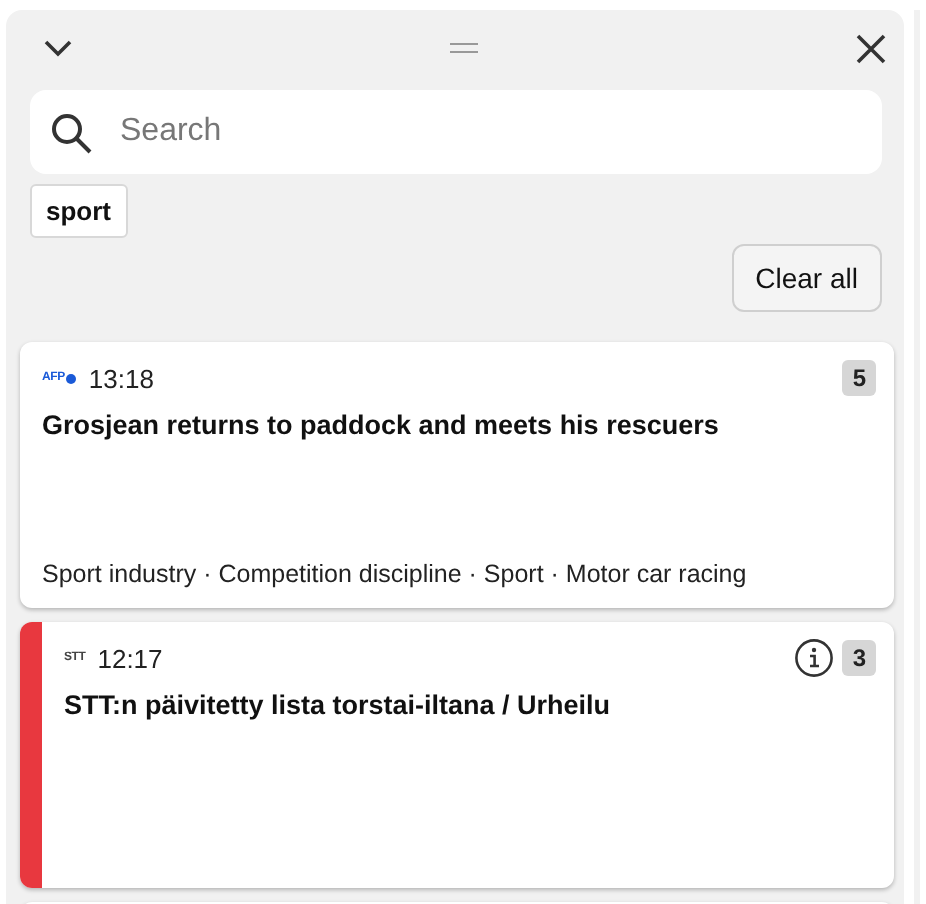  What do you see at coordinates (338, 705) in the screenshot?
I see `news-headline: STT:n päivitetty lista torstai-iltana / Urheilu` at bounding box center [338, 705].